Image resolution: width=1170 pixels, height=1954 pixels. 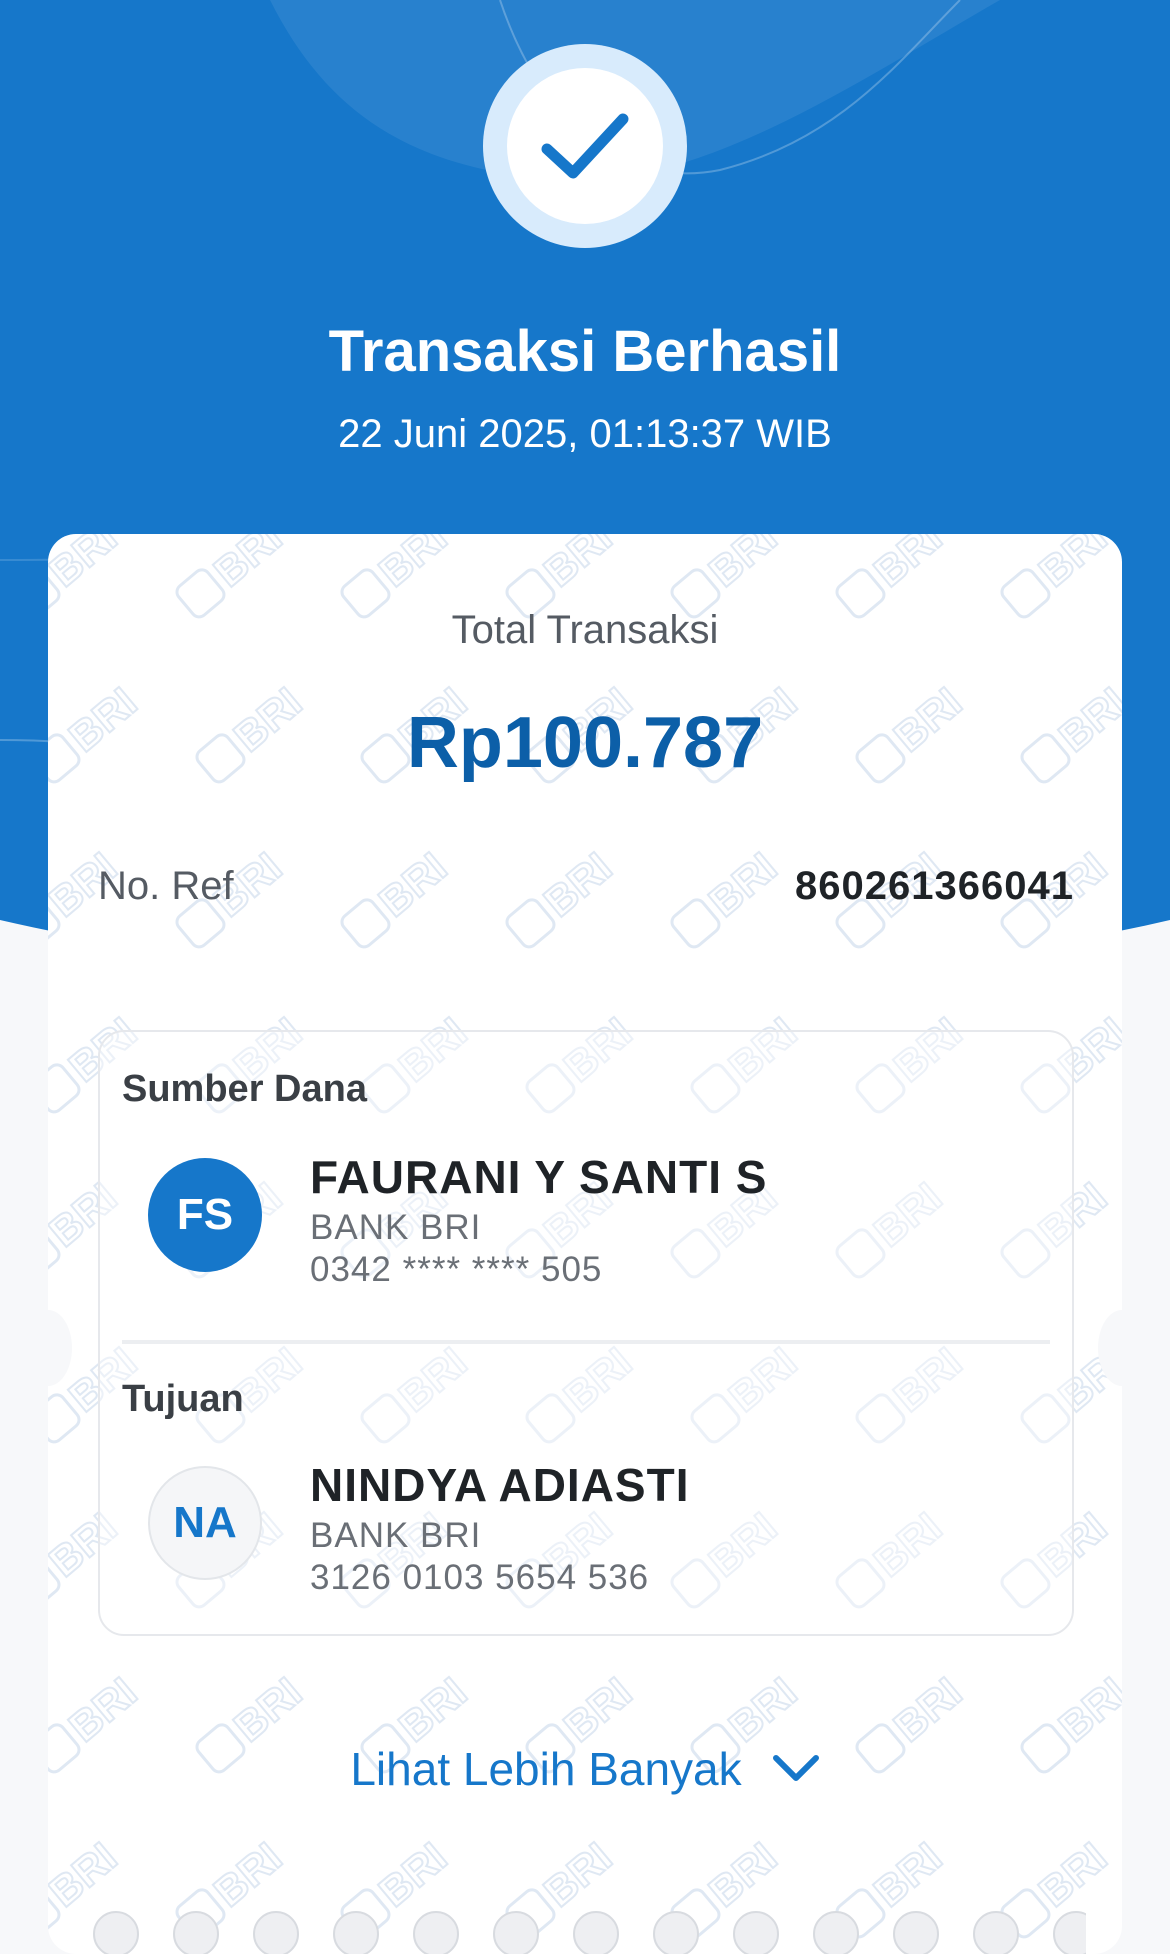 What do you see at coordinates (539, 1177) in the screenshot?
I see `source-name: FAURANI Y SANTI S` at bounding box center [539, 1177].